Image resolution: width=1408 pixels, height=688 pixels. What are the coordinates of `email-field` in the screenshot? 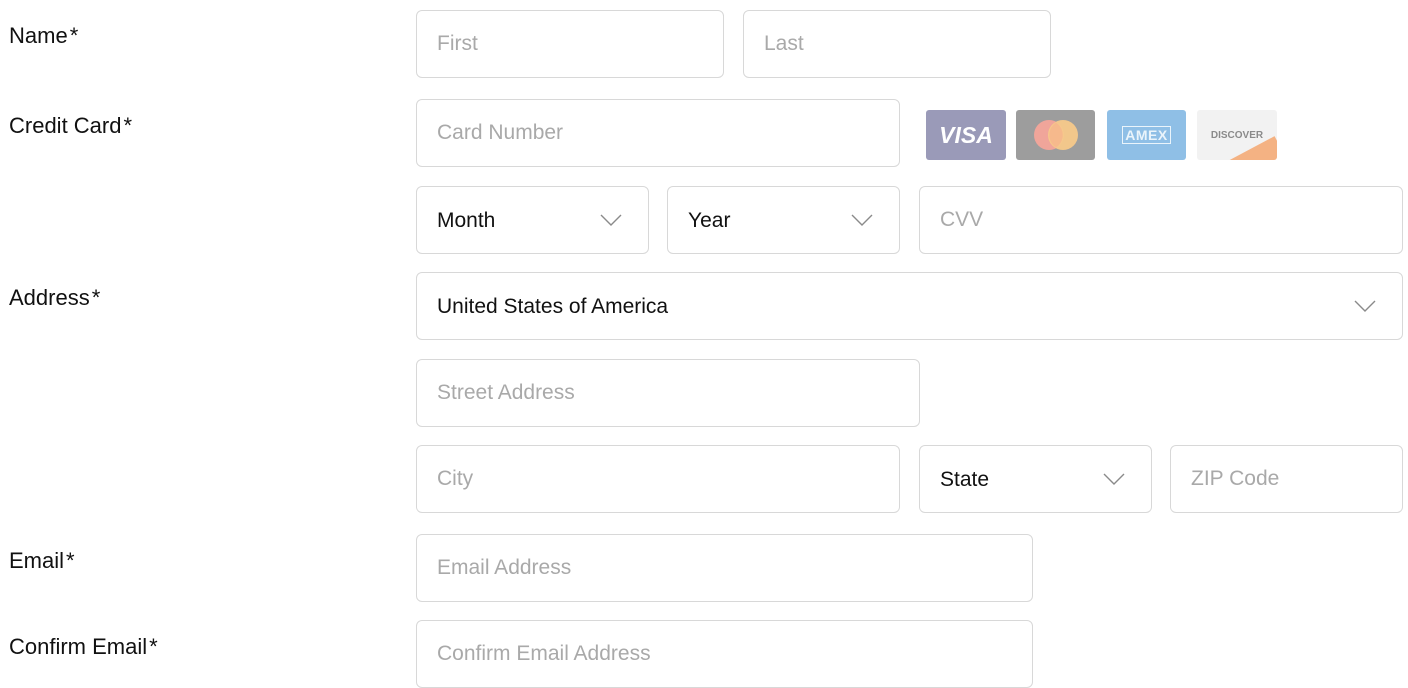 It's located at (724, 568).